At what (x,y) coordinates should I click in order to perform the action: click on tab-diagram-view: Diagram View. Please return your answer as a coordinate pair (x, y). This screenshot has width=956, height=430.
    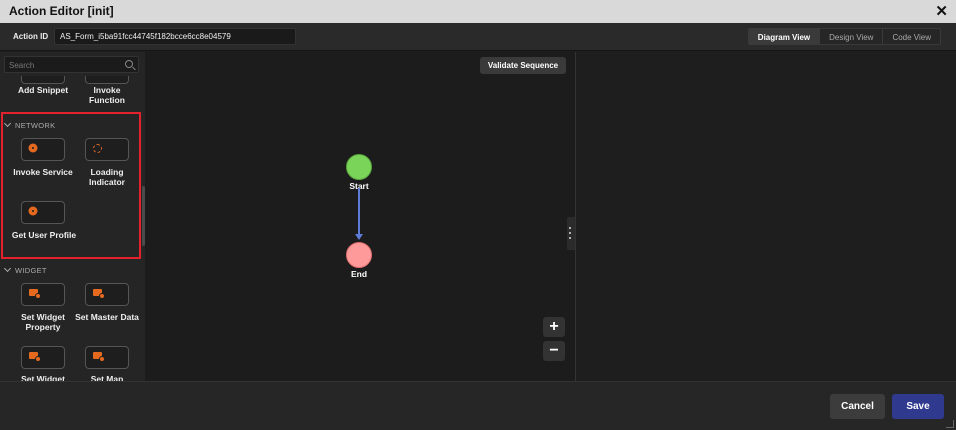
    Looking at the image, I should click on (784, 36).